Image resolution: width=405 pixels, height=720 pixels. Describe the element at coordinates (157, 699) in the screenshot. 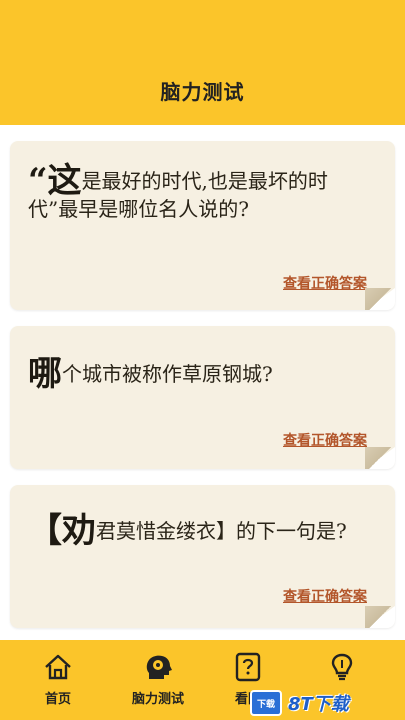

I see `tab-label: 脑力测试` at that location.